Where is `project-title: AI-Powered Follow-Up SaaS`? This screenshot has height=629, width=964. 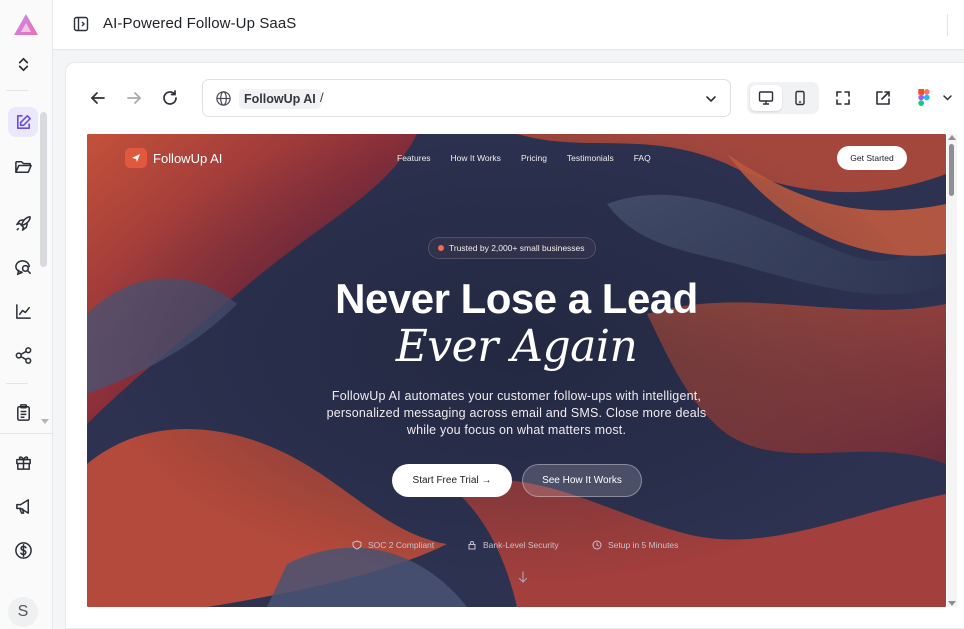 project-title: AI-Powered Follow-Up SaaS is located at coordinates (200, 23).